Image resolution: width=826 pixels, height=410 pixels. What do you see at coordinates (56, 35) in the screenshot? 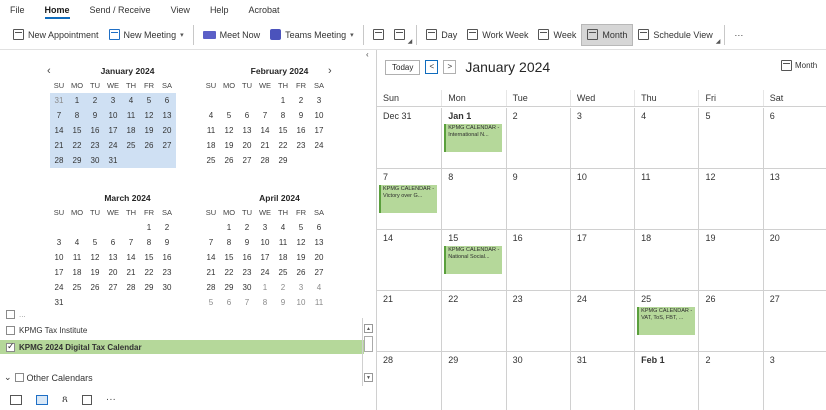
I see `new-appointment-button: New Appointment` at bounding box center [56, 35].